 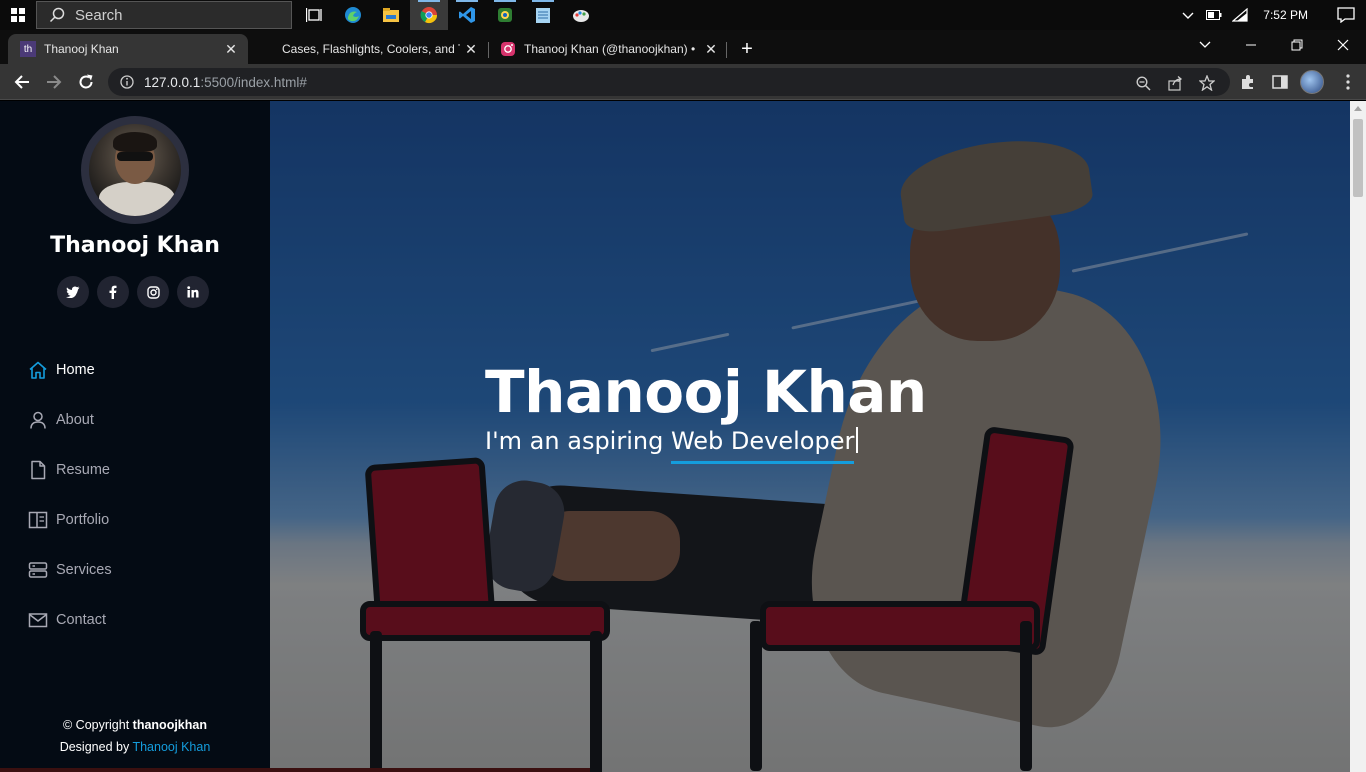 I want to click on copyright-owner: thanoojkhan, so click(x=169, y=725).